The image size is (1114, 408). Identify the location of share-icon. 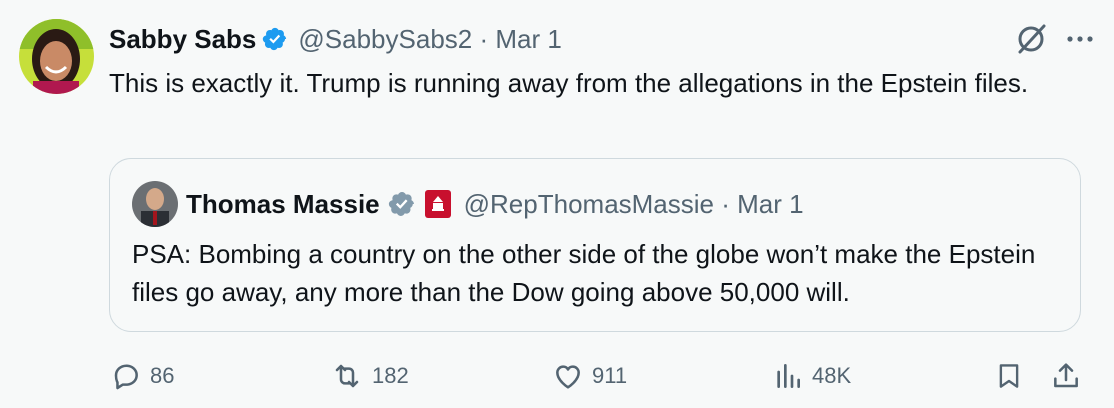
(1066, 375).